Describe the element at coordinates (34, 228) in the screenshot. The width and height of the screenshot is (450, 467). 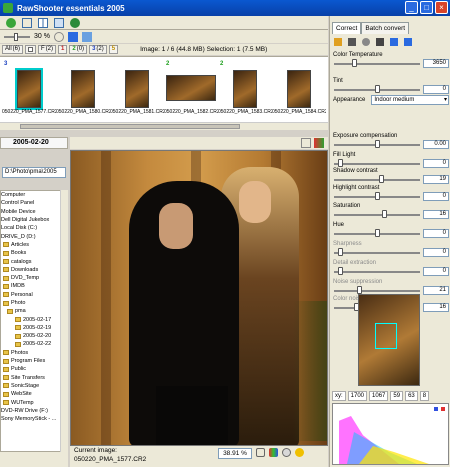
I see `tree-item: Local Disk (C:)` at that location.